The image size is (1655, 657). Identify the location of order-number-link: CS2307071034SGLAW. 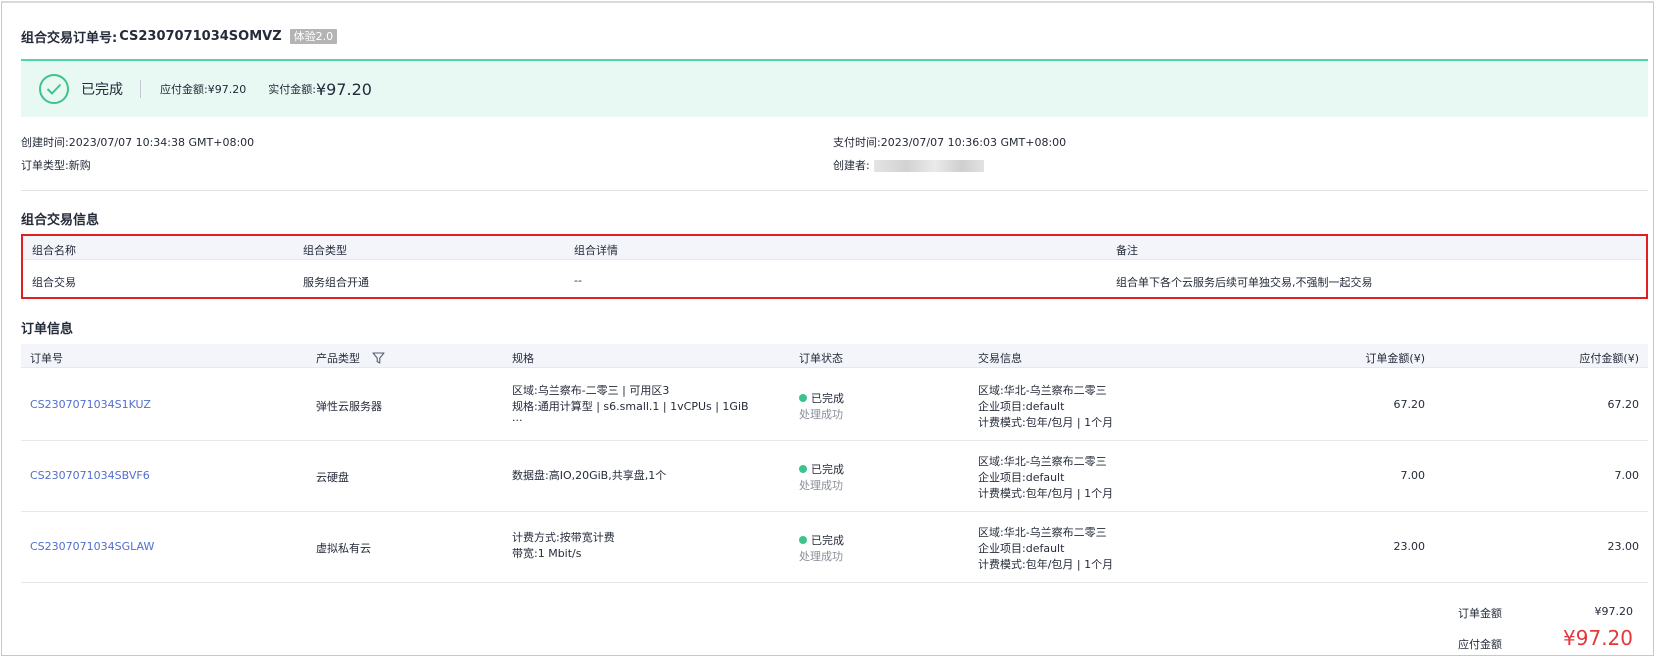
(92, 546).